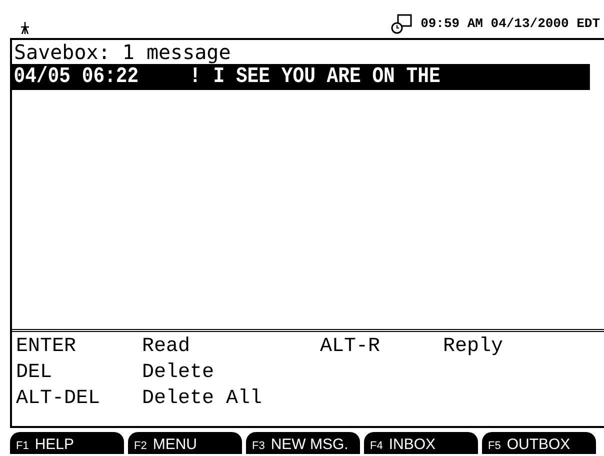 The width and height of the screenshot is (604, 456). What do you see at coordinates (326, 77) in the screenshot?
I see `message-subject: I SEE YOU ARE ON THE` at bounding box center [326, 77].